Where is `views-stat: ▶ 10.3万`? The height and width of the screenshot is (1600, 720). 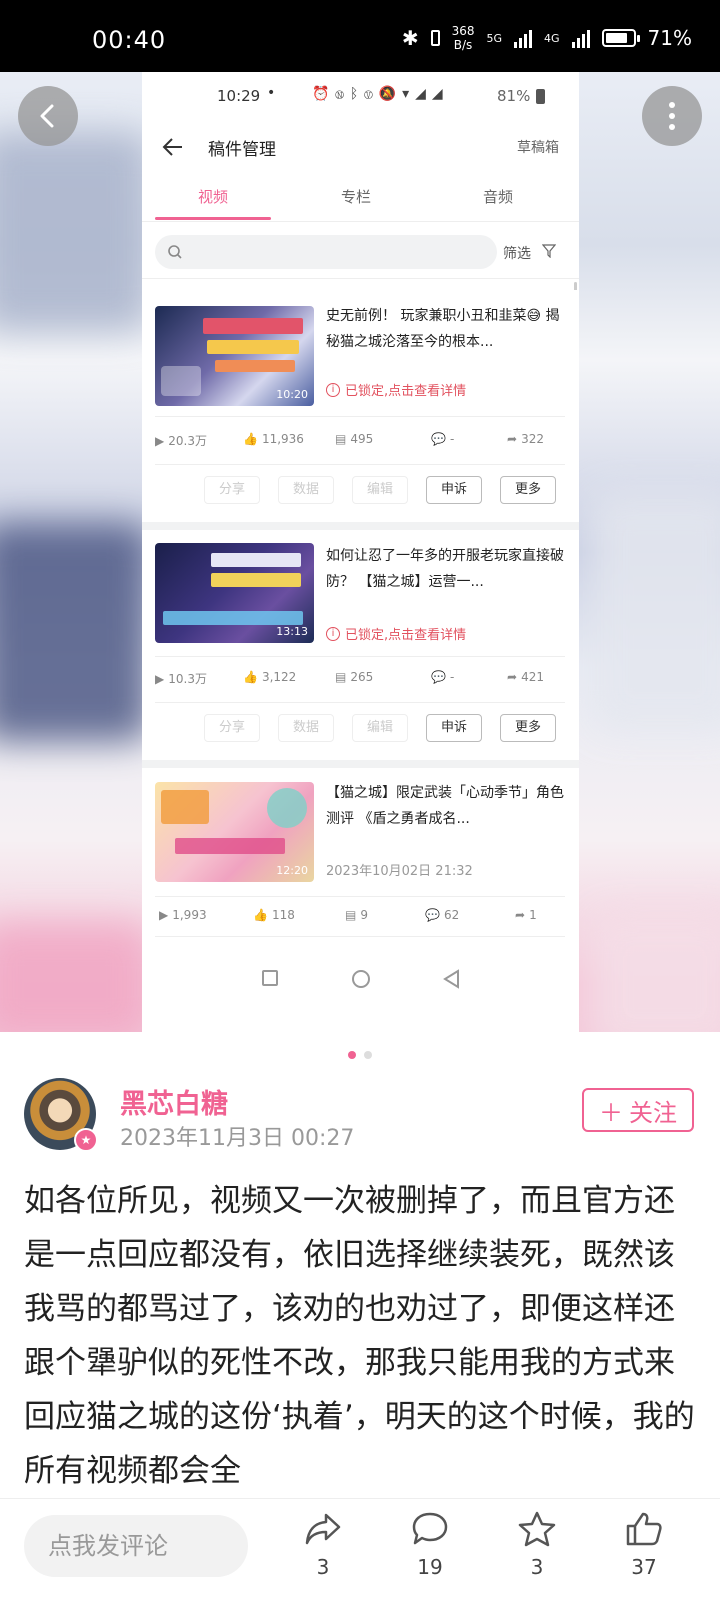 views-stat: ▶ 10.3万 is located at coordinates (181, 679).